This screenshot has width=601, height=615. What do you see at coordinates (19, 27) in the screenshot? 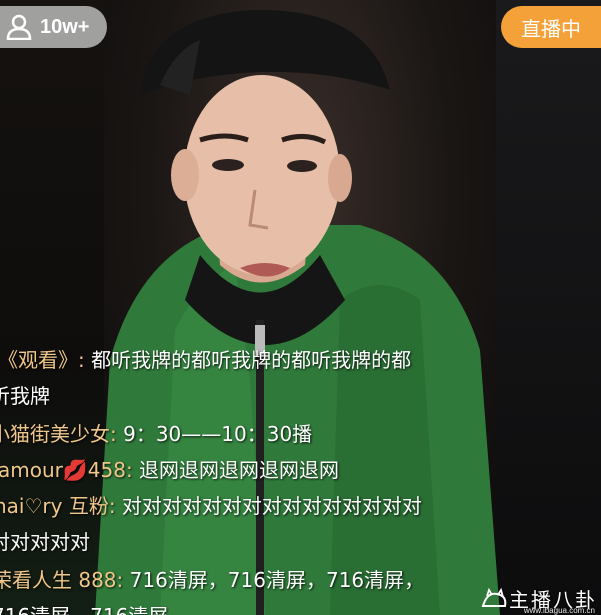
I see `user-icon` at bounding box center [19, 27].